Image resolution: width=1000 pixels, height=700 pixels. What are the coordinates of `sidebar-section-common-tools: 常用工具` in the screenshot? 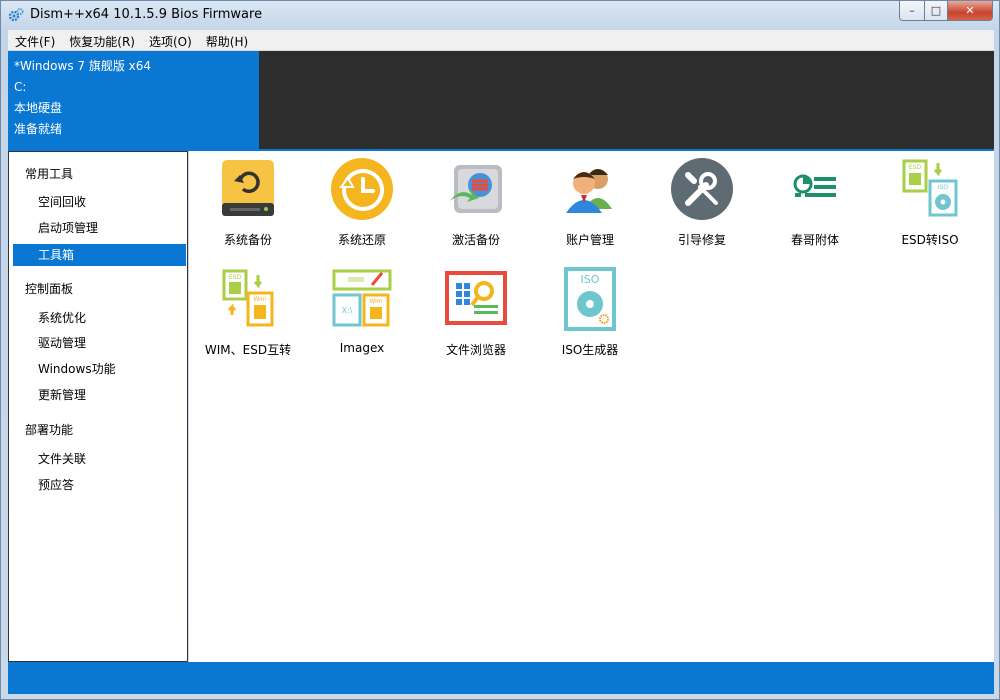 It's located at (49, 174).